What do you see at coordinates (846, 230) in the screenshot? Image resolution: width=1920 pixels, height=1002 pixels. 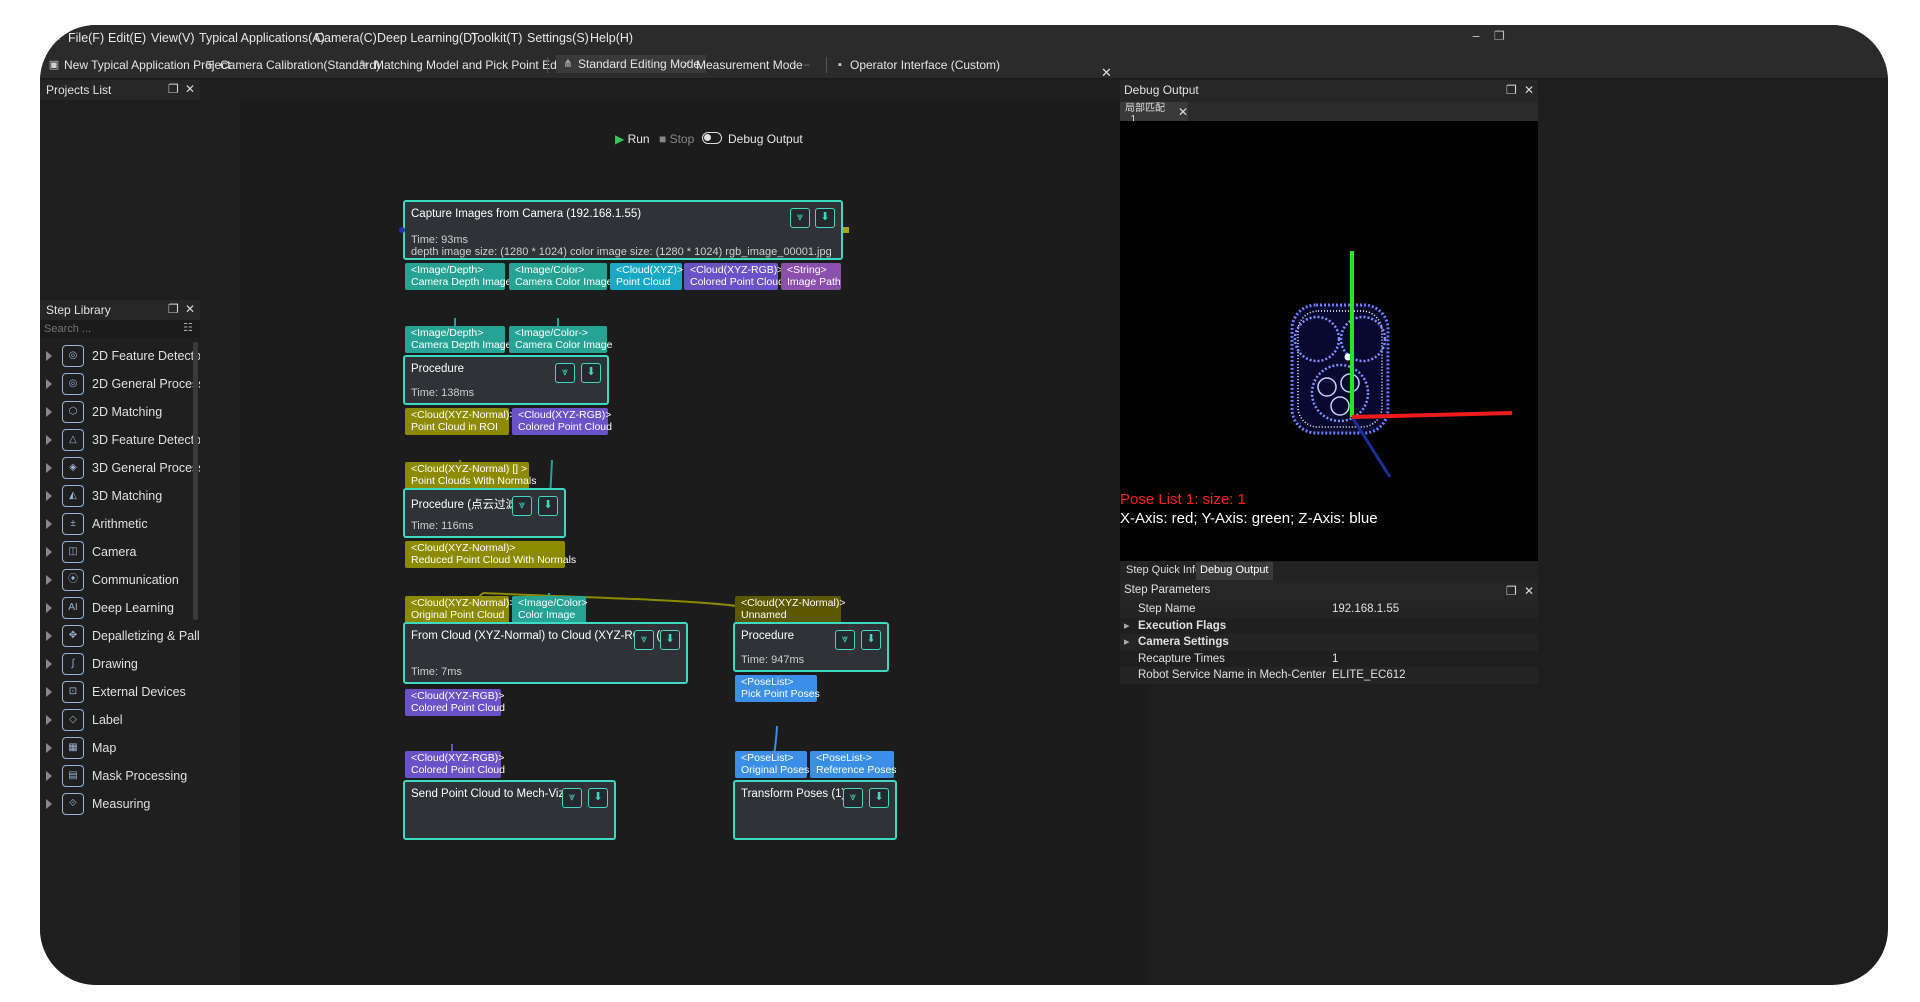 I see `output-connector` at bounding box center [846, 230].